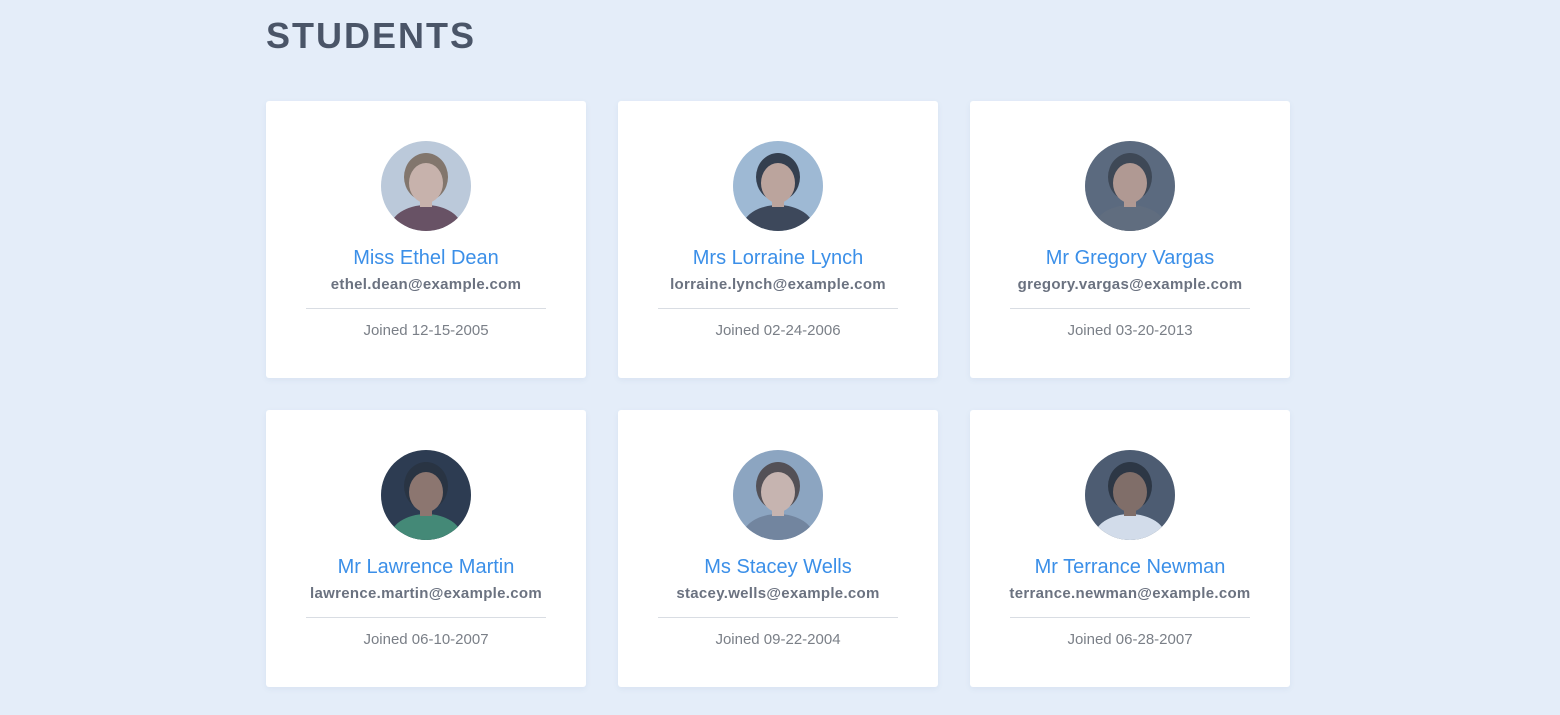 This screenshot has height=715, width=1560. What do you see at coordinates (426, 567) in the screenshot?
I see `student-name: Mr Lawrence Martin` at bounding box center [426, 567].